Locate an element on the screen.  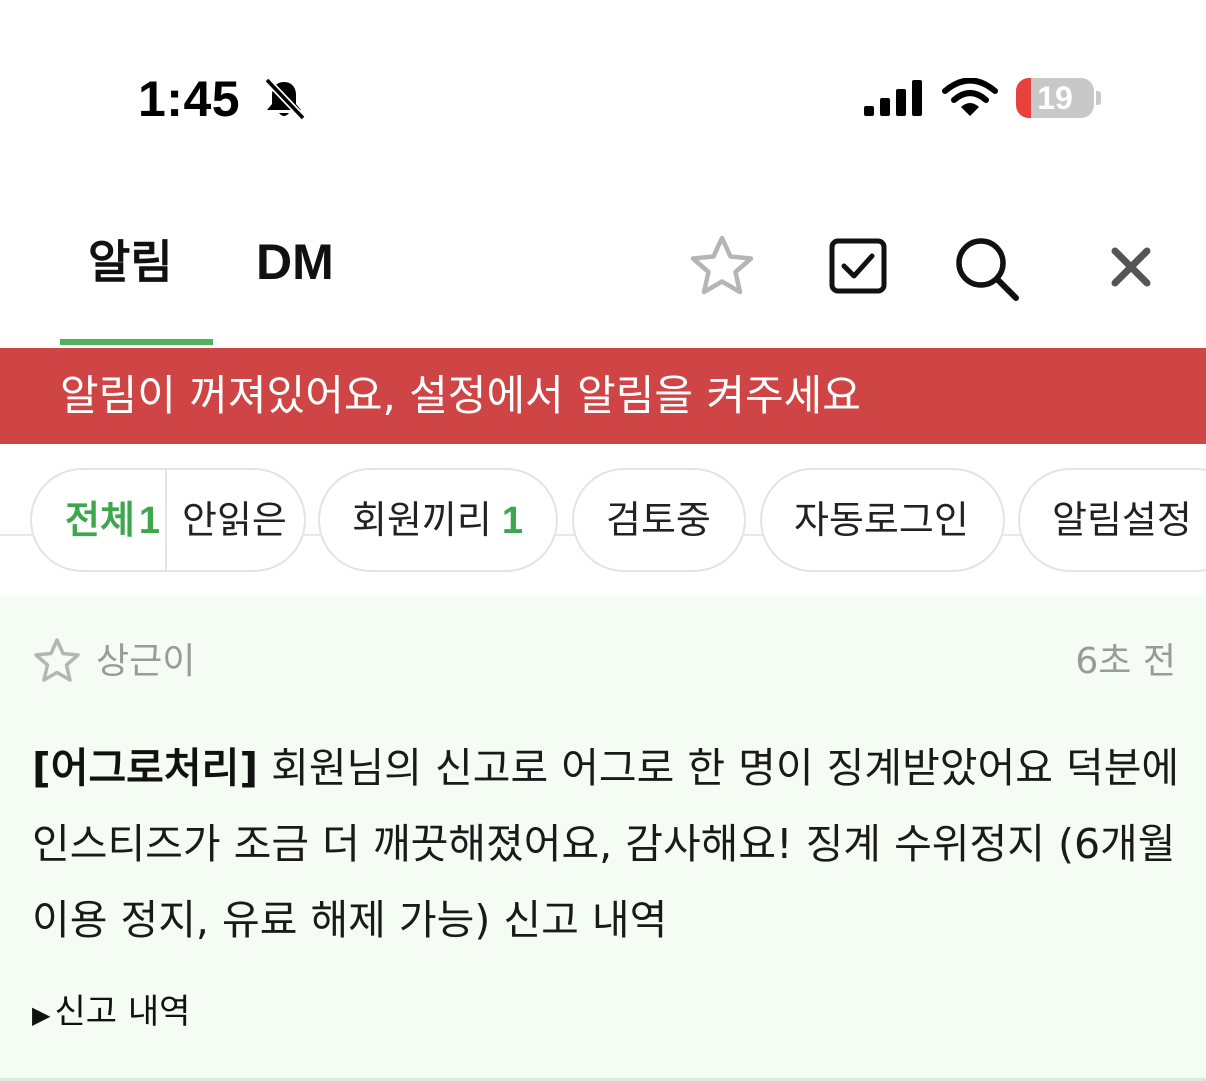
filter-members-label: 회원끼리 is located at coordinates (422, 520).